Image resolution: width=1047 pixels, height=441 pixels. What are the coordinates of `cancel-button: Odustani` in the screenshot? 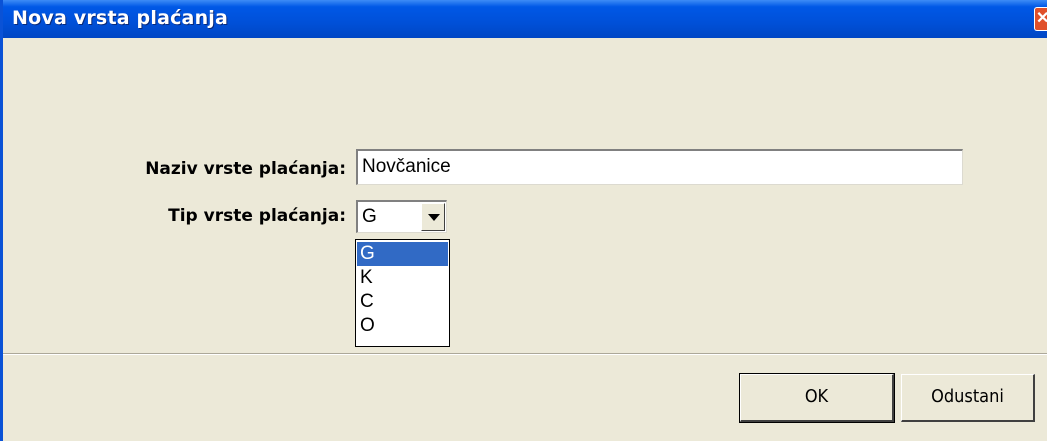 It's located at (968, 398).